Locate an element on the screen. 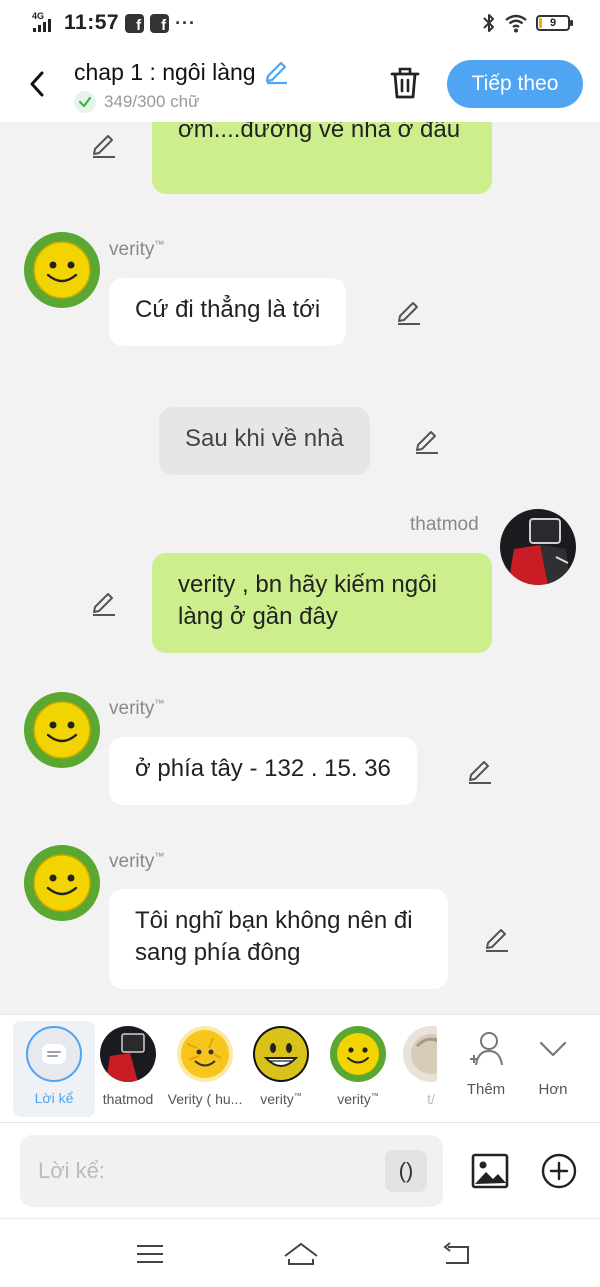  message-bubble: ơm....đường về nhà ở đâu is located at coordinates (322, 158).